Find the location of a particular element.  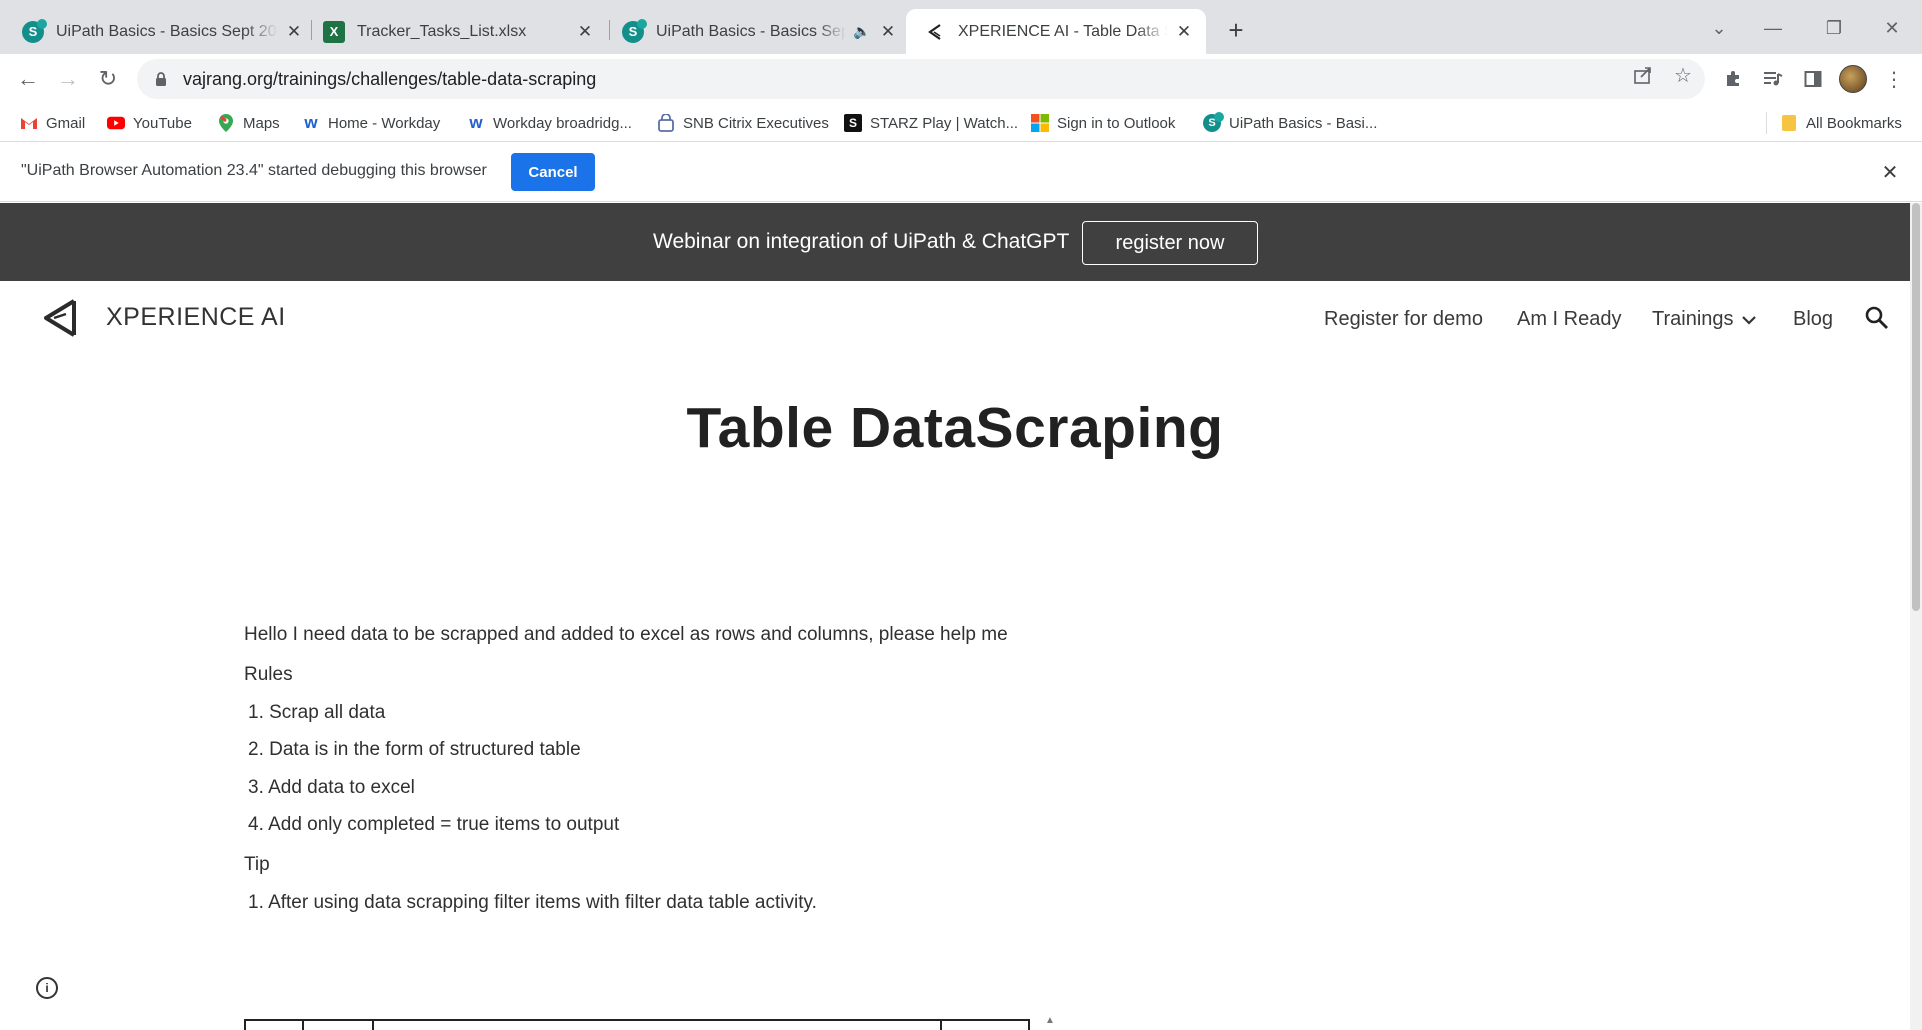

tip-heading: Tip is located at coordinates (257, 864).